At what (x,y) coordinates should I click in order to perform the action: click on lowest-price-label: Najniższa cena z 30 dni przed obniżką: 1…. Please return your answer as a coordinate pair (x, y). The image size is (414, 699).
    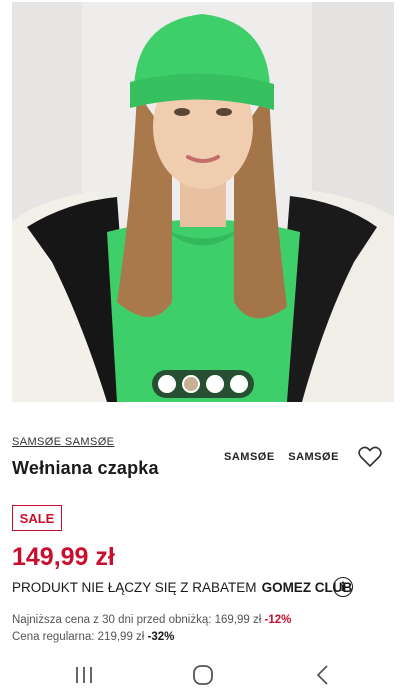
    Looking at the image, I should click on (137, 620).